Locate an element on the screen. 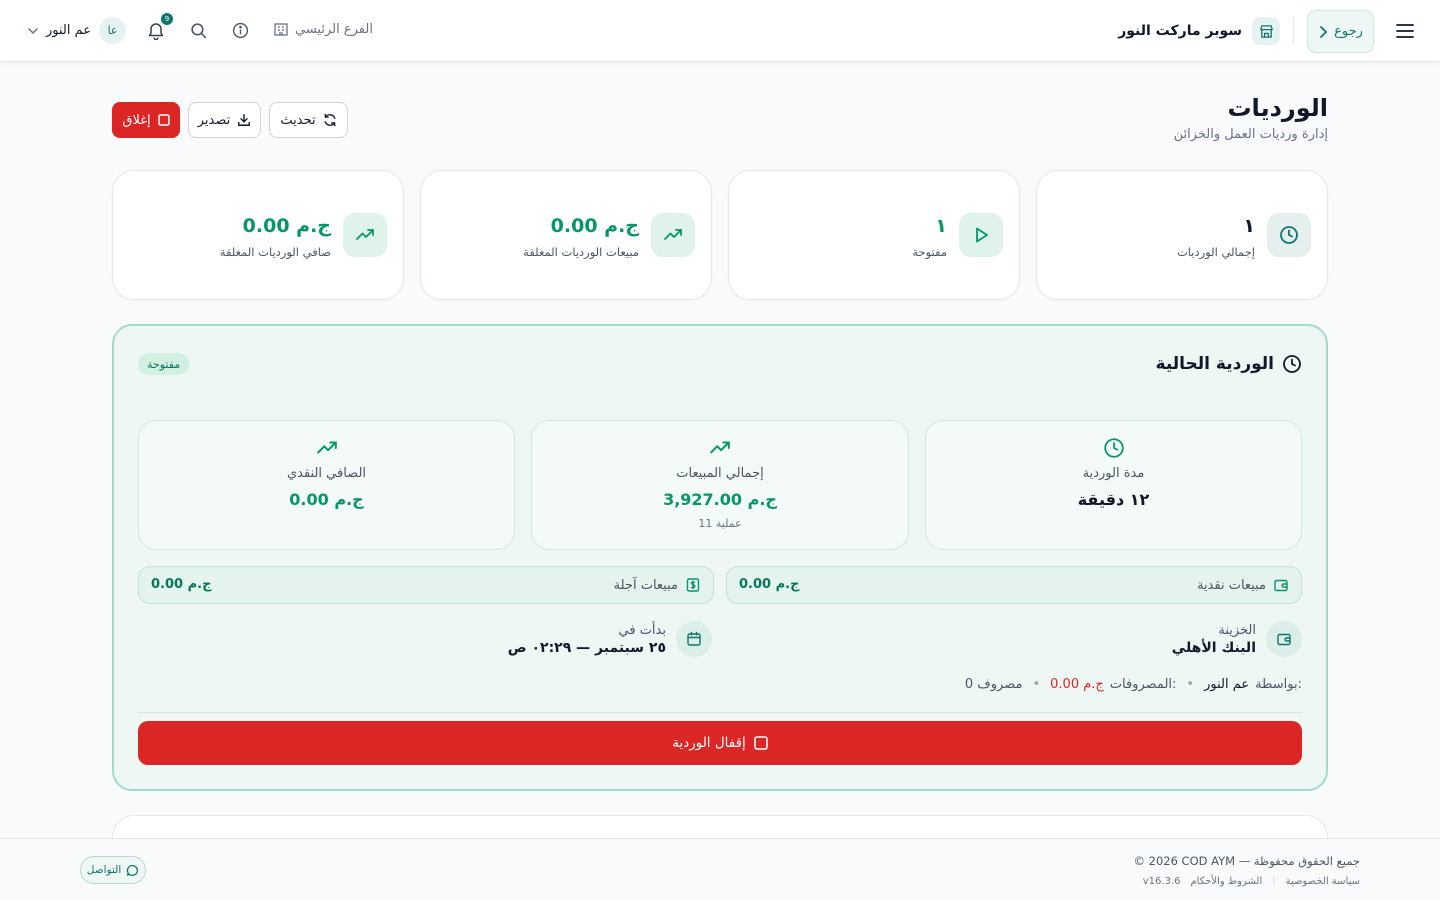 This screenshot has width=1440, height=900. shift-duration-card: مدة الوردية ١٢ دقيقة is located at coordinates (1113, 485).